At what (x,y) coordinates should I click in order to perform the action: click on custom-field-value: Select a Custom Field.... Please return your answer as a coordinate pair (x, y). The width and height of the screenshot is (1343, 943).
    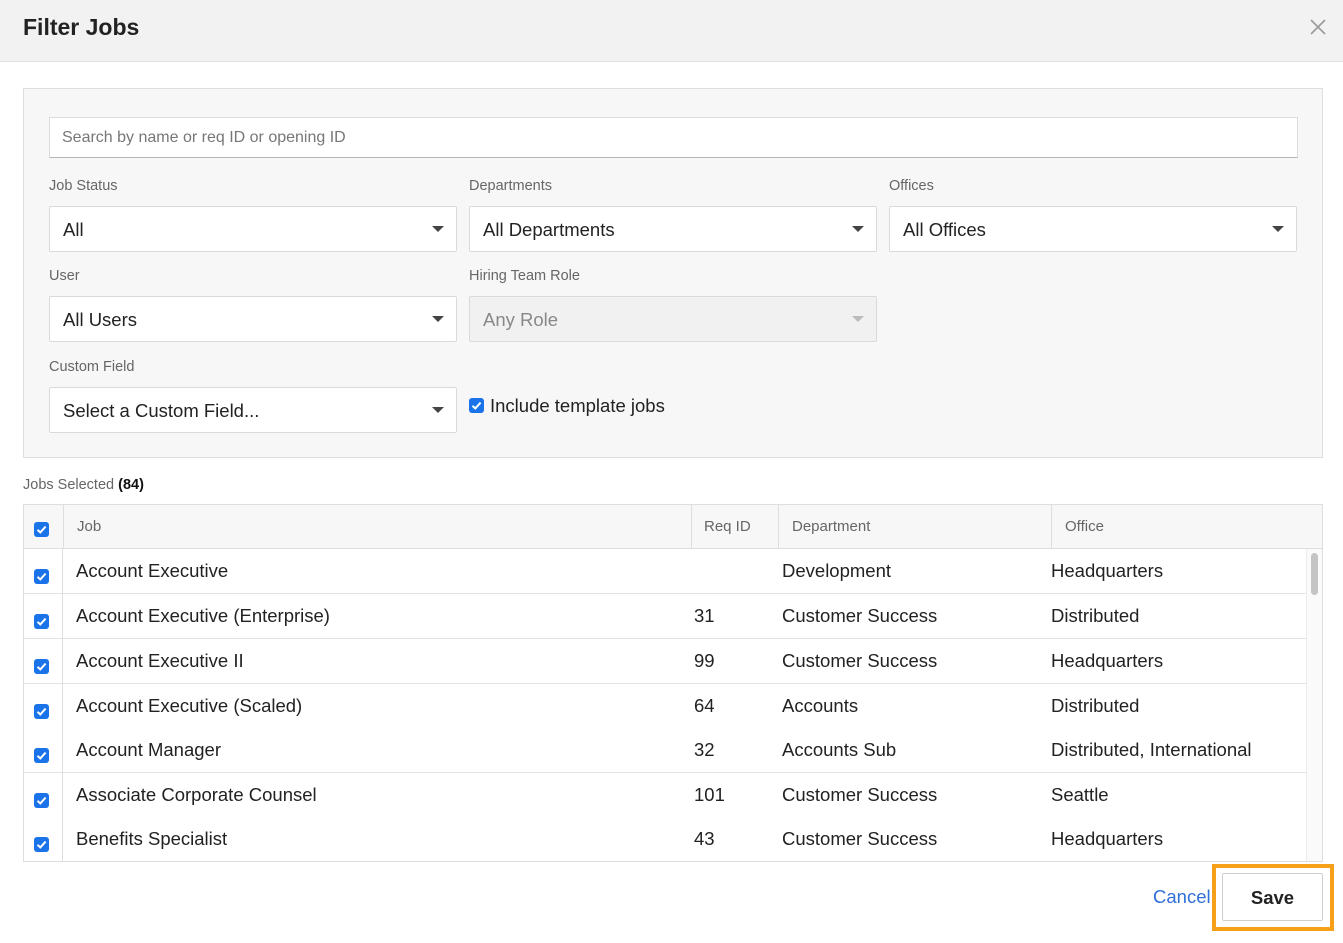
    Looking at the image, I should click on (161, 410).